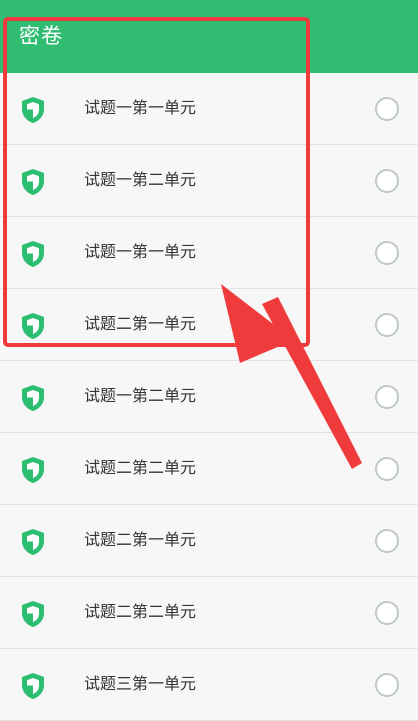  What do you see at coordinates (140, 683) in the screenshot?
I see `list-item-label: 试题三第一单元` at bounding box center [140, 683].